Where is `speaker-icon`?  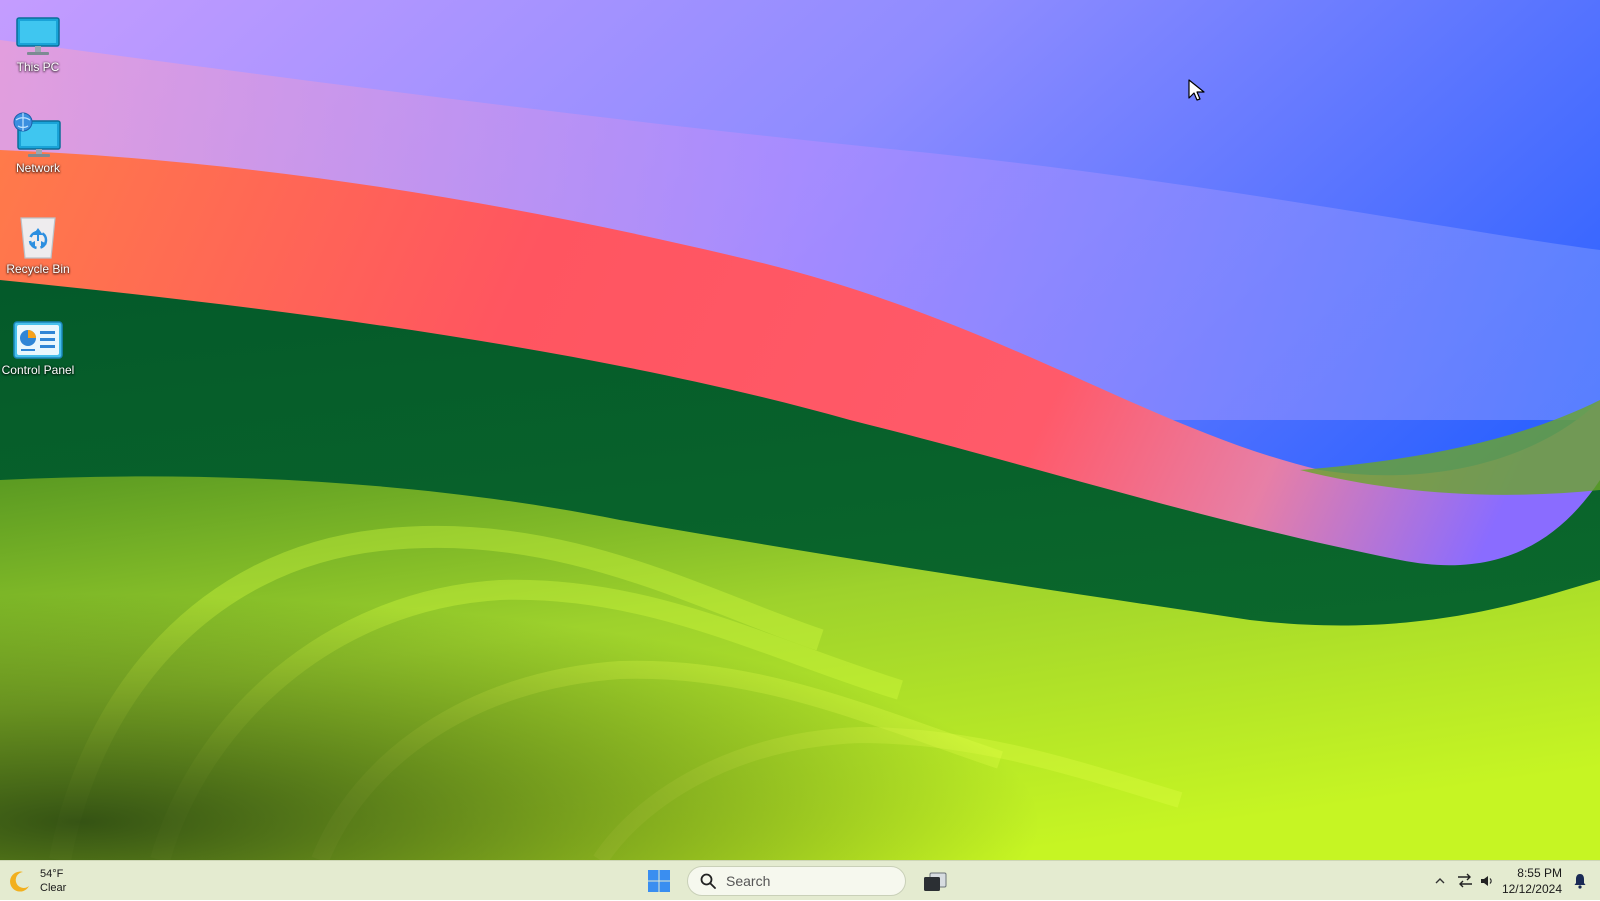 speaker-icon is located at coordinates (1486, 881).